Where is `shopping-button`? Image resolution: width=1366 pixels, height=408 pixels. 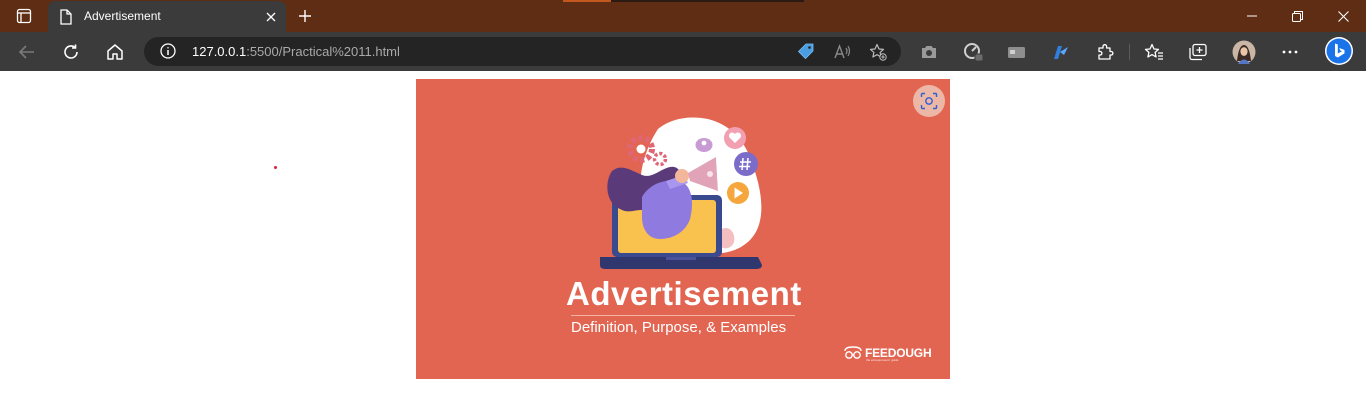
shopping-button is located at coordinates (806, 52).